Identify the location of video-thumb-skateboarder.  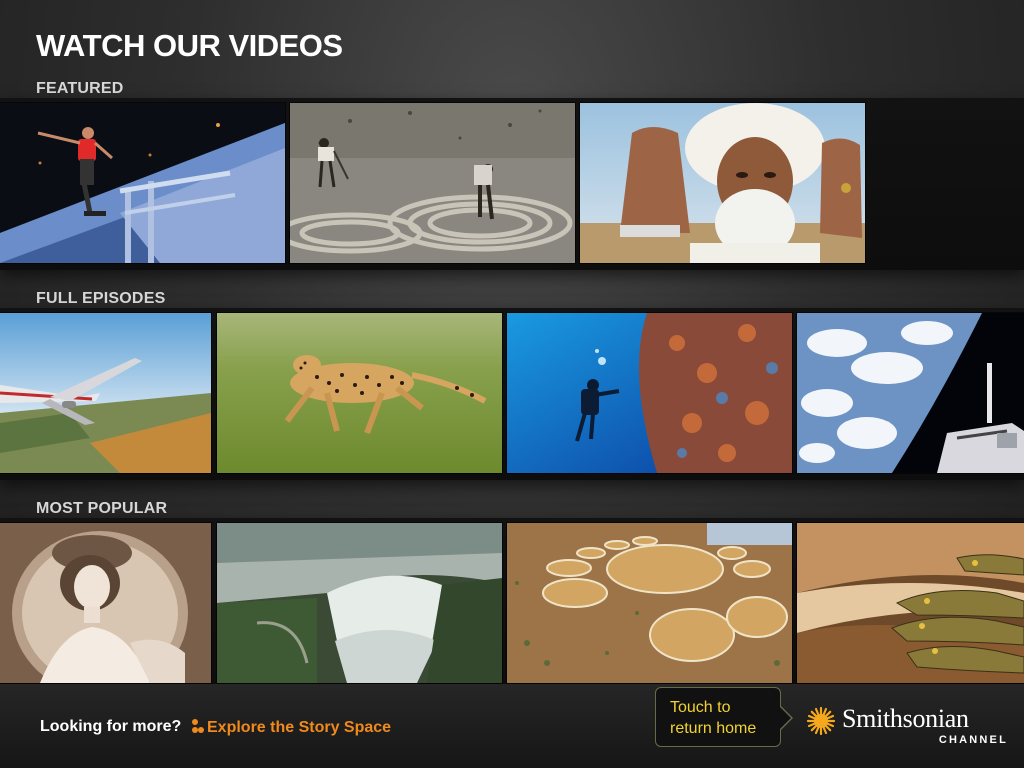
(142, 183).